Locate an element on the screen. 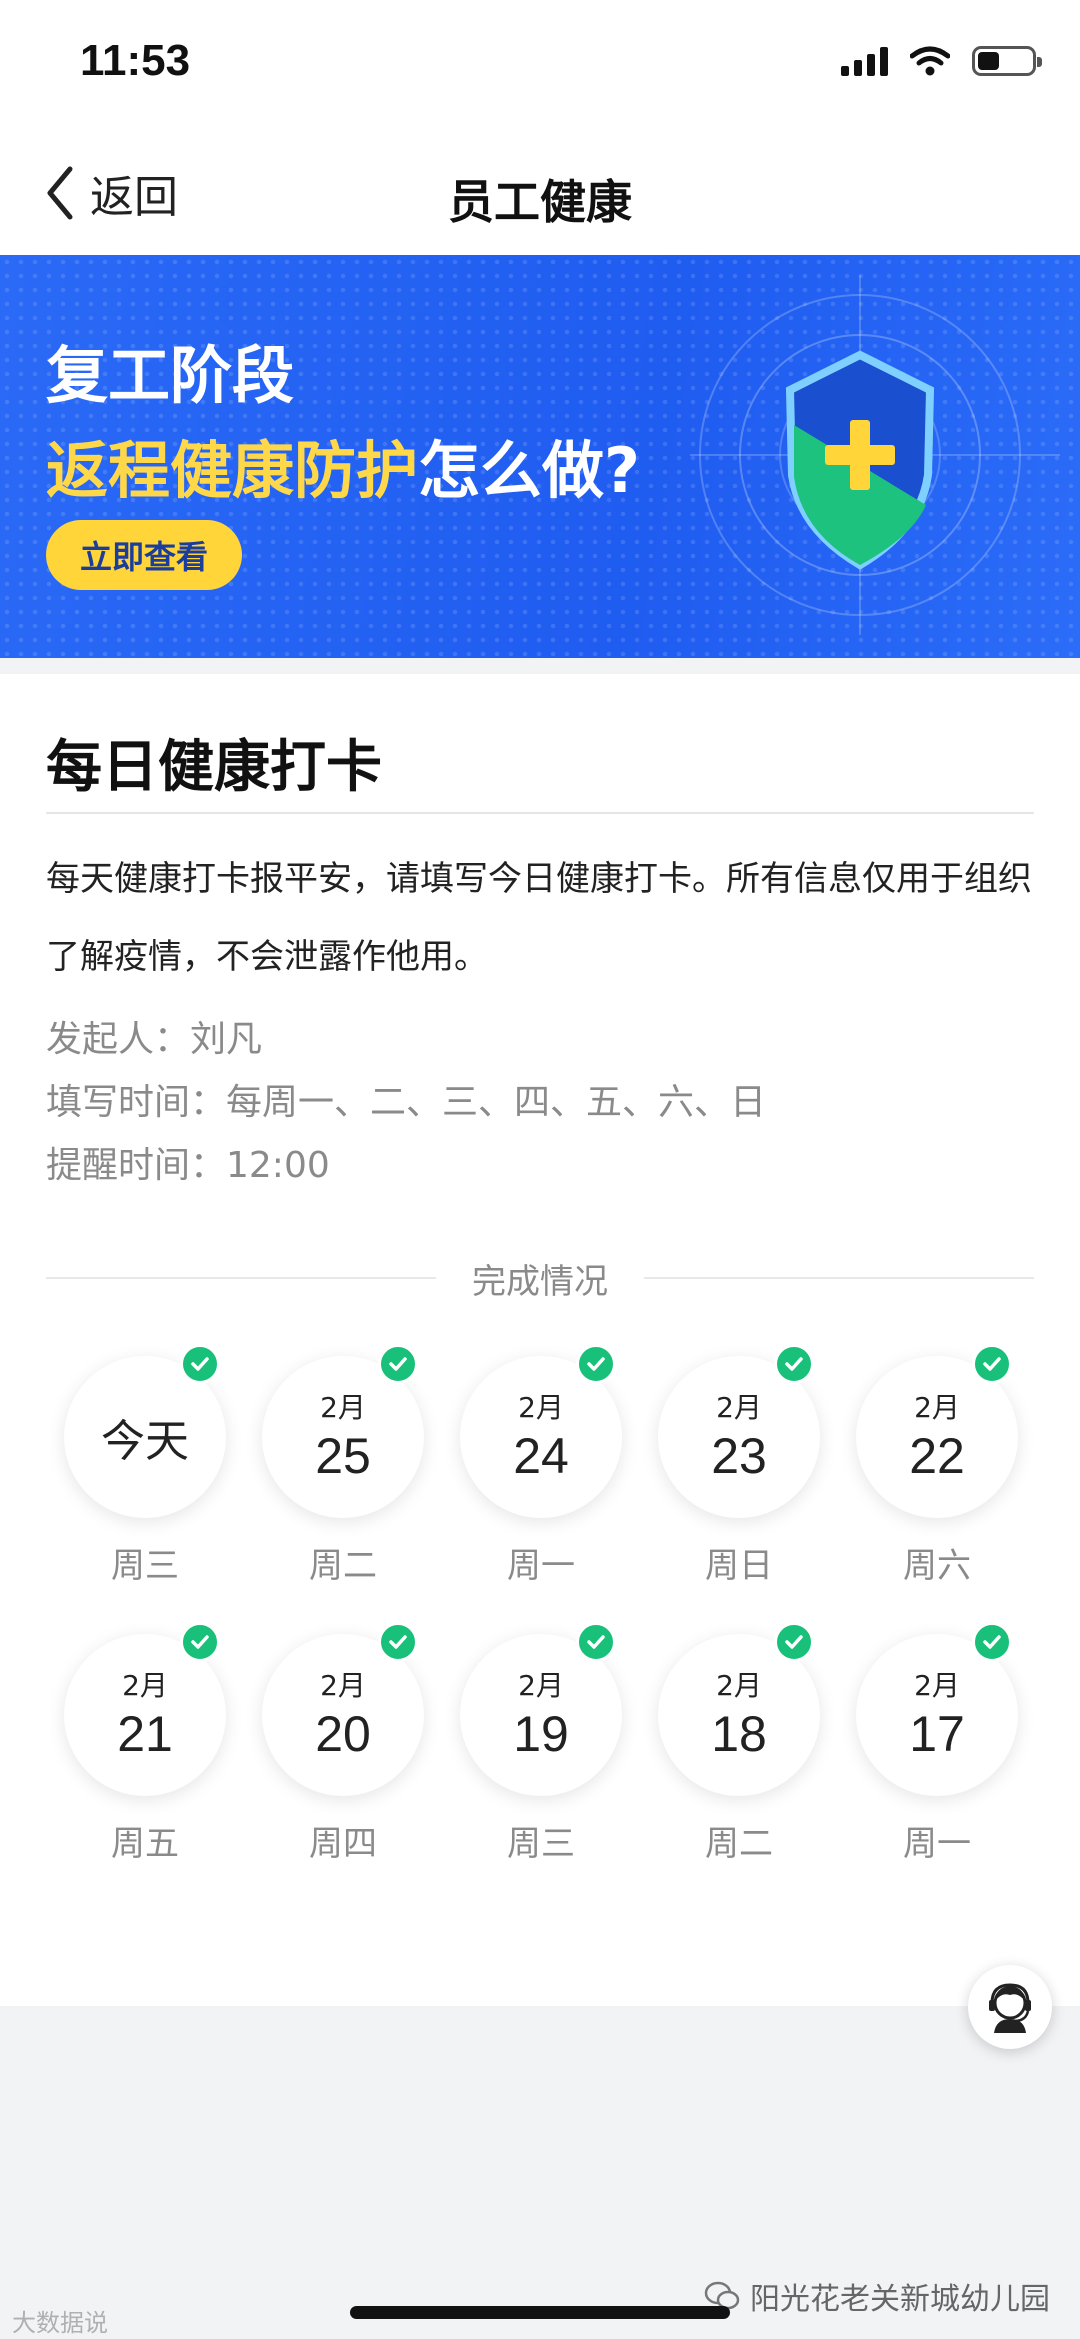 The width and height of the screenshot is (1080, 2339). day-item: 2月 24 周一 is located at coordinates (541, 1465).